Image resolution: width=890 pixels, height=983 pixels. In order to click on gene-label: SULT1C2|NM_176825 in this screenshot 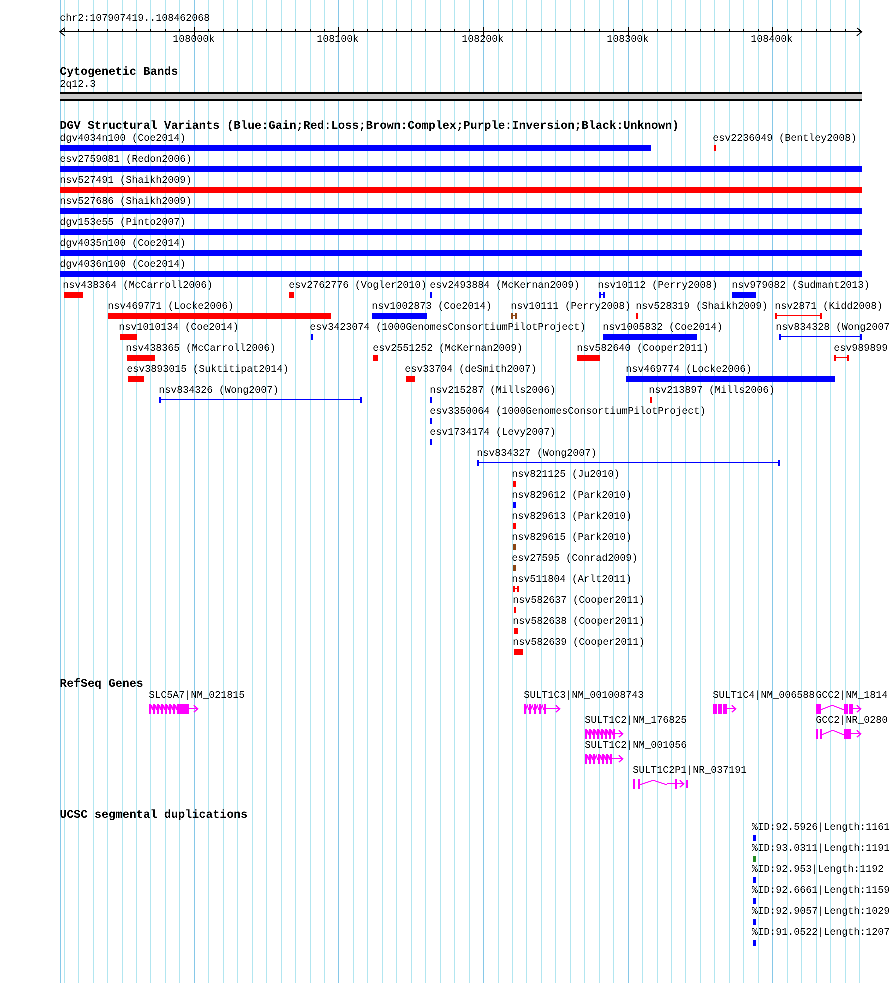, I will do `click(636, 722)`.